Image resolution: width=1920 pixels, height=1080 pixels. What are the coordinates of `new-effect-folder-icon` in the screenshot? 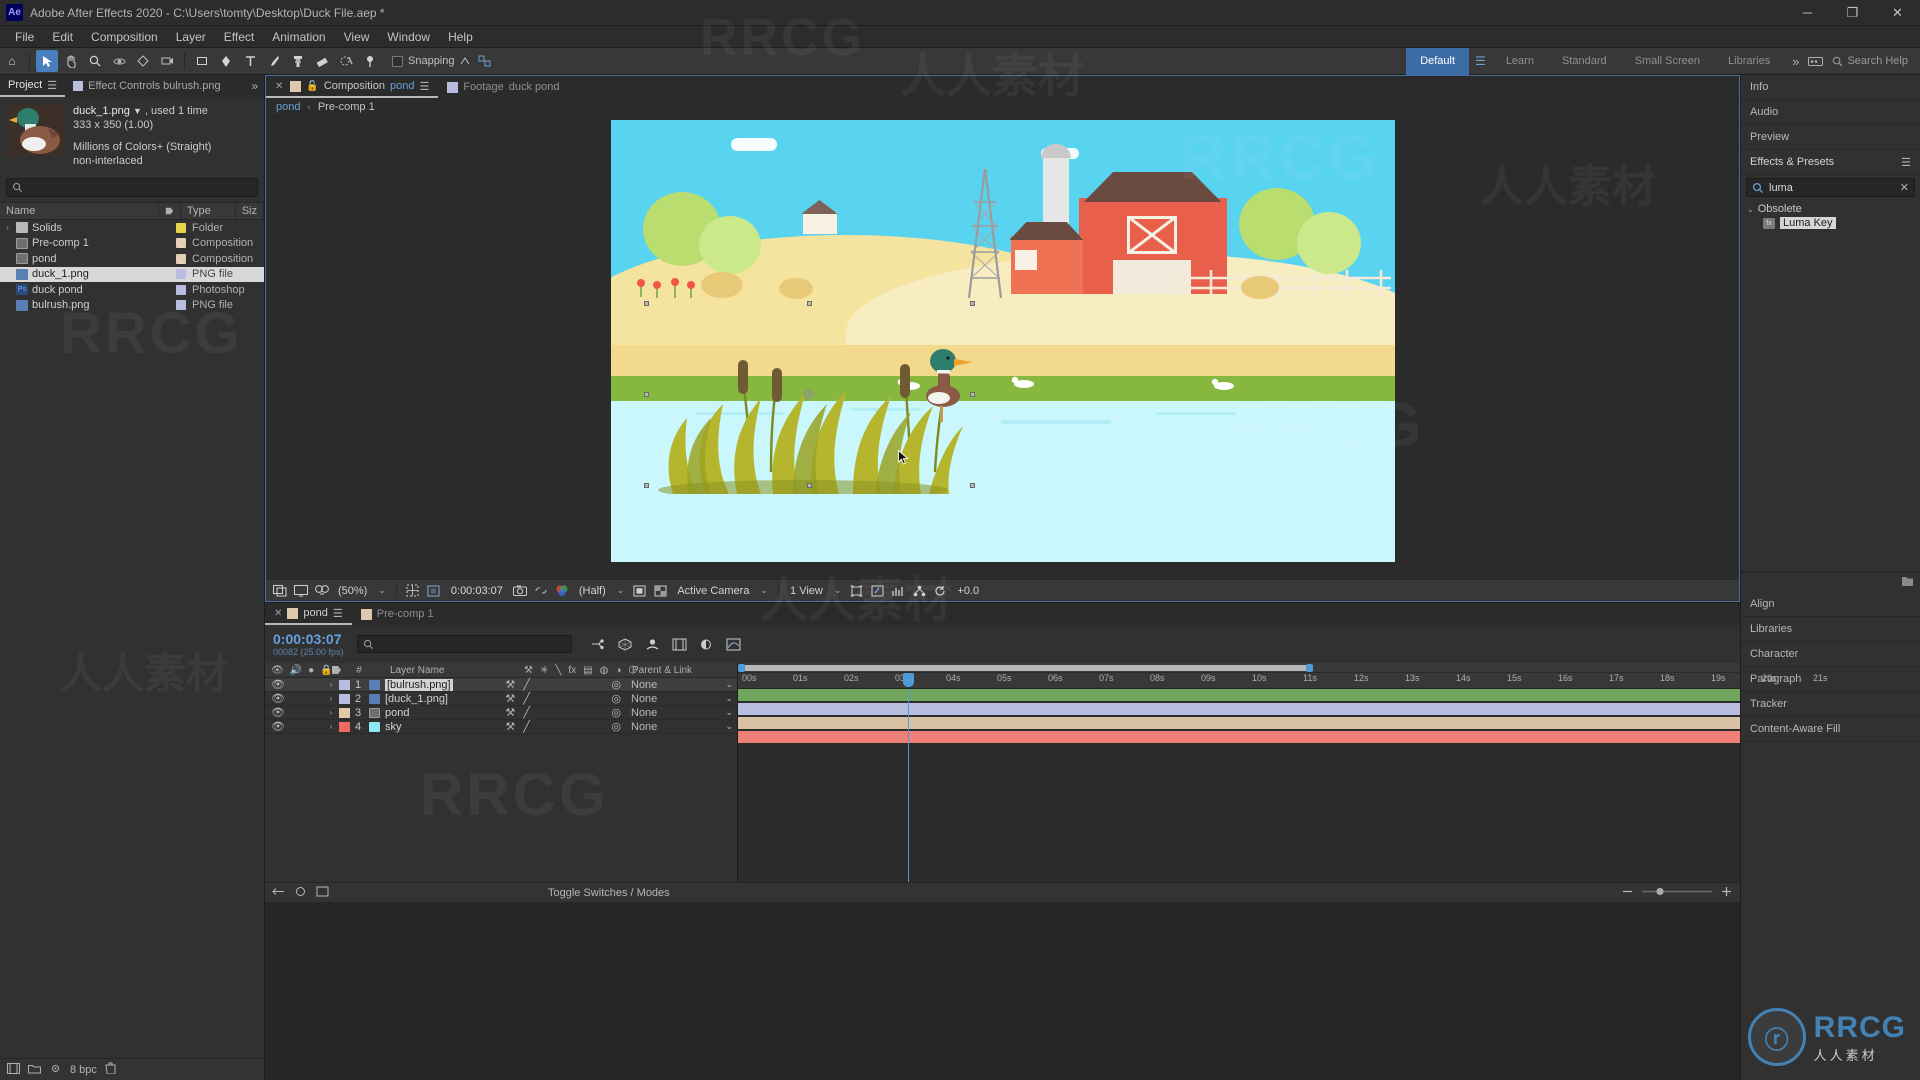 It's located at (1907, 582).